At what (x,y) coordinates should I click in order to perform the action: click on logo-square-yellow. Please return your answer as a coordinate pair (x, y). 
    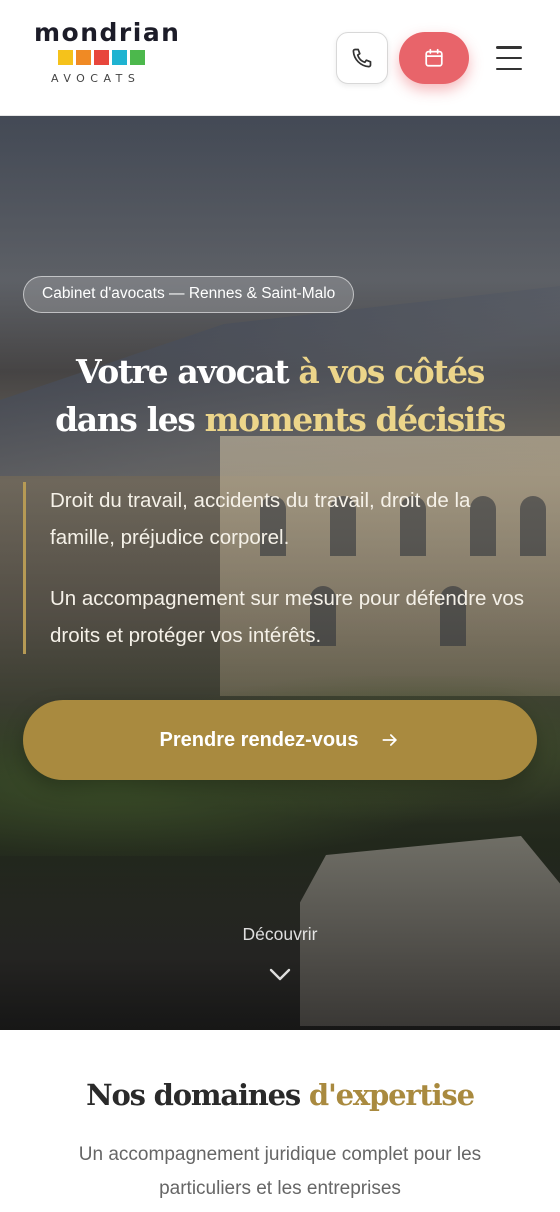
    Looking at the image, I should click on (65, 57).